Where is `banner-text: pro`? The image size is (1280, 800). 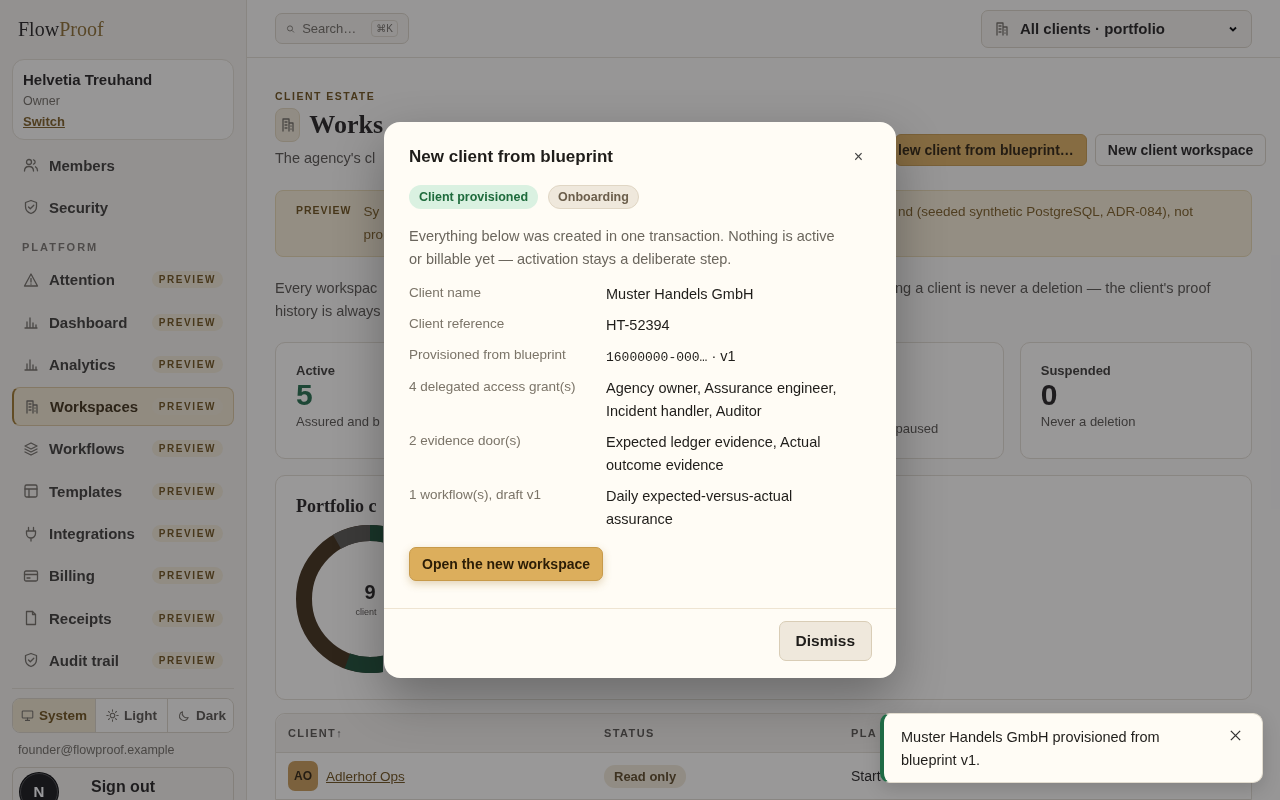
banner-text: pro is located at coordinates (373, 235).